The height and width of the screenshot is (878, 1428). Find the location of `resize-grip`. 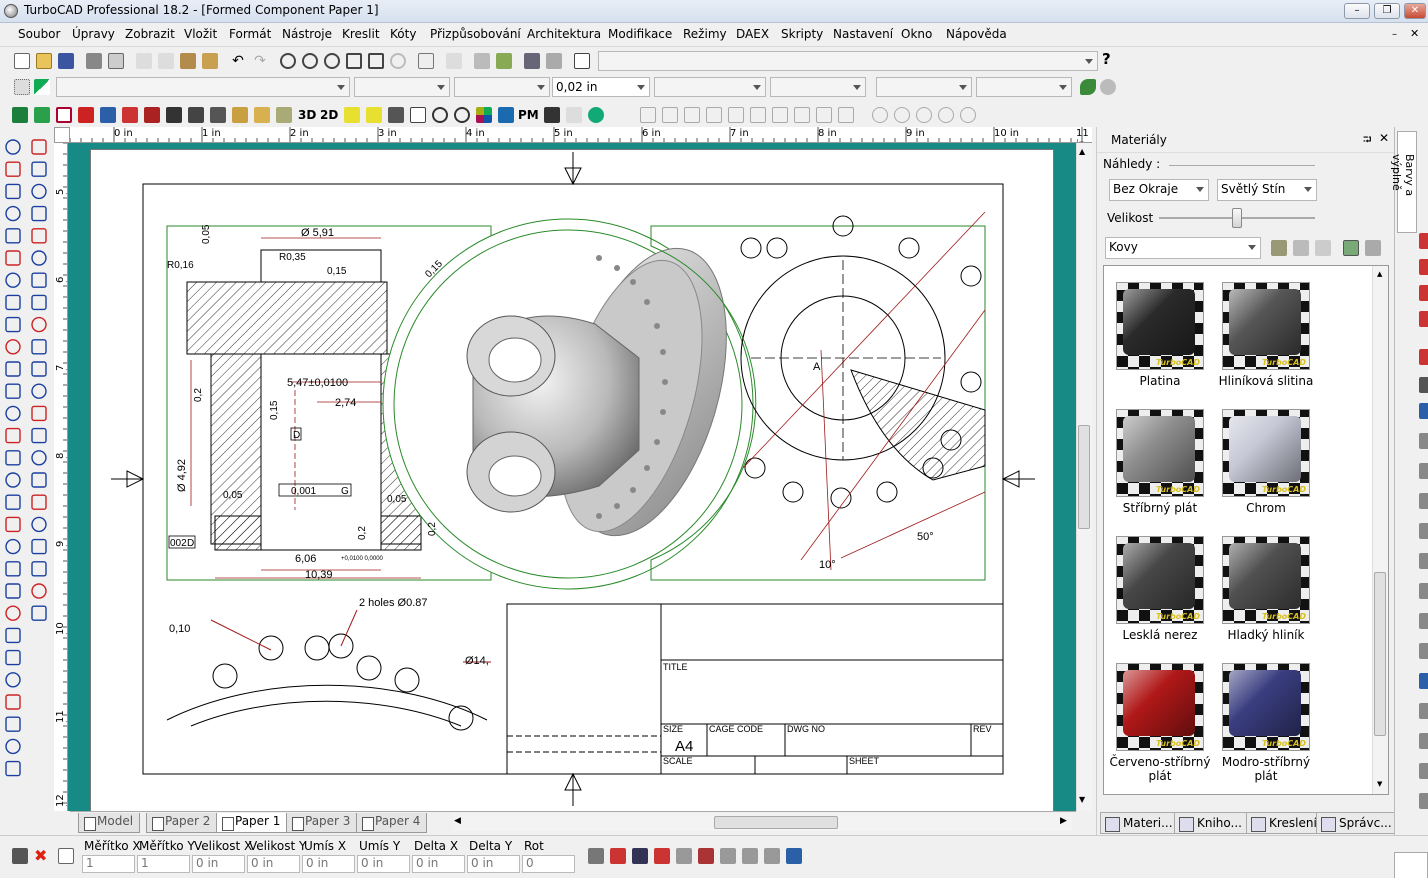

resize-grip is located at coordinates (1411, 865).